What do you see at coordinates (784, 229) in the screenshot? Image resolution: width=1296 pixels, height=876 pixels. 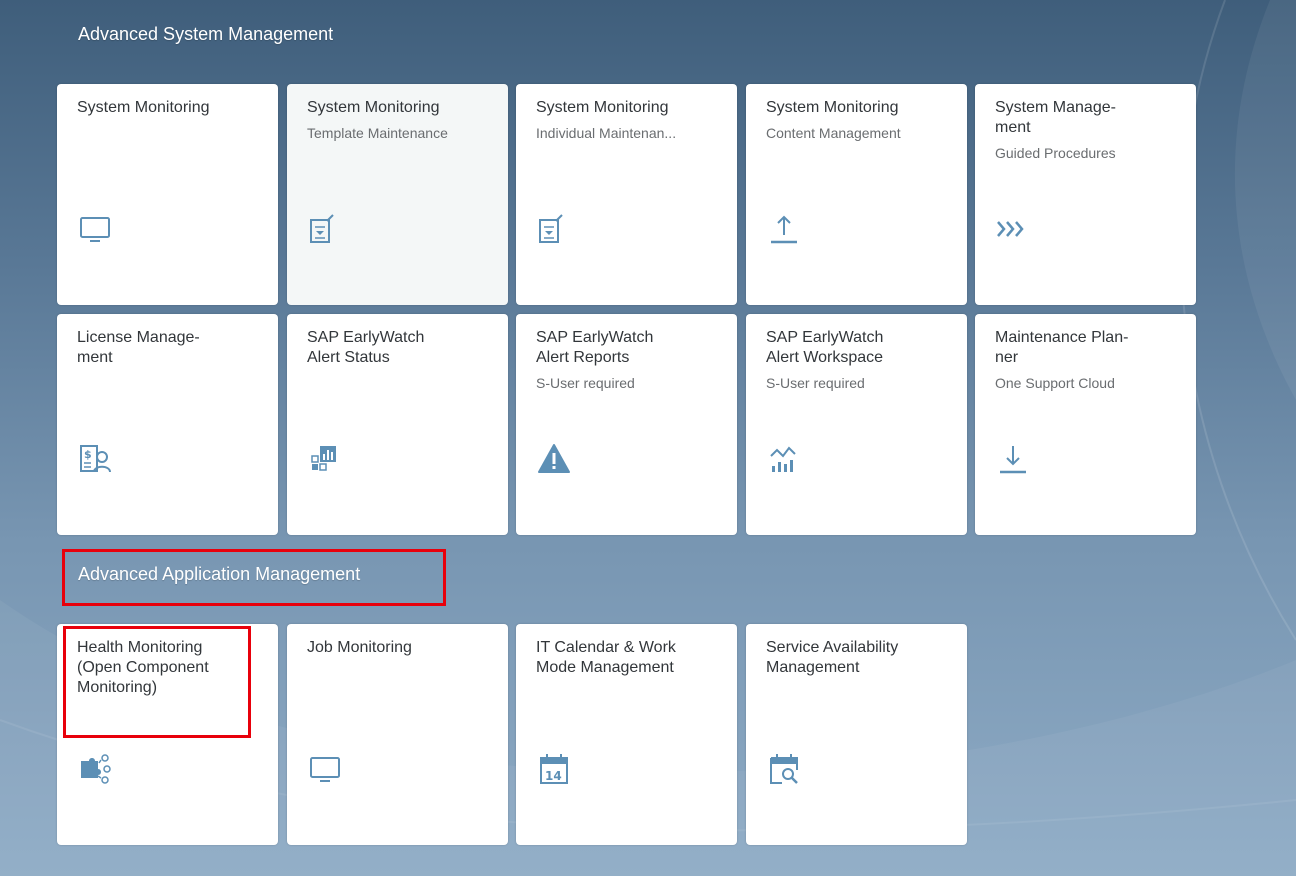 I see `upload-icon` at bounding box center [784, 229].